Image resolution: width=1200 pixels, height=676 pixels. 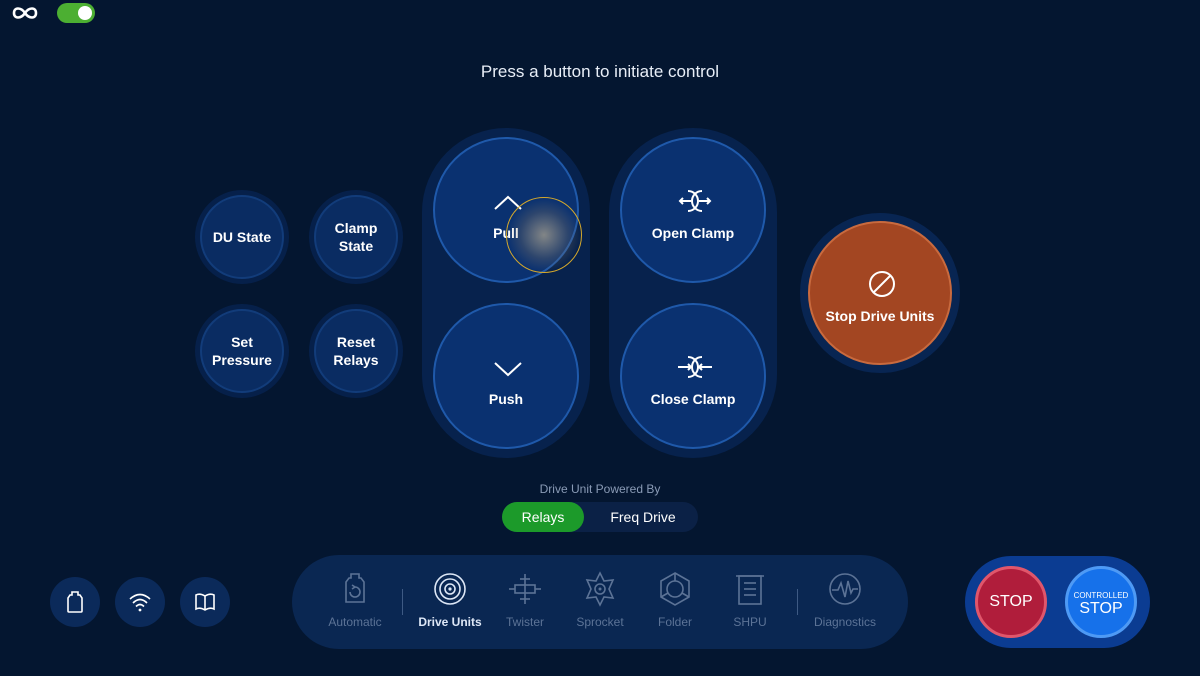 I want to click on wifi-icon, so click(x=140, y=602).